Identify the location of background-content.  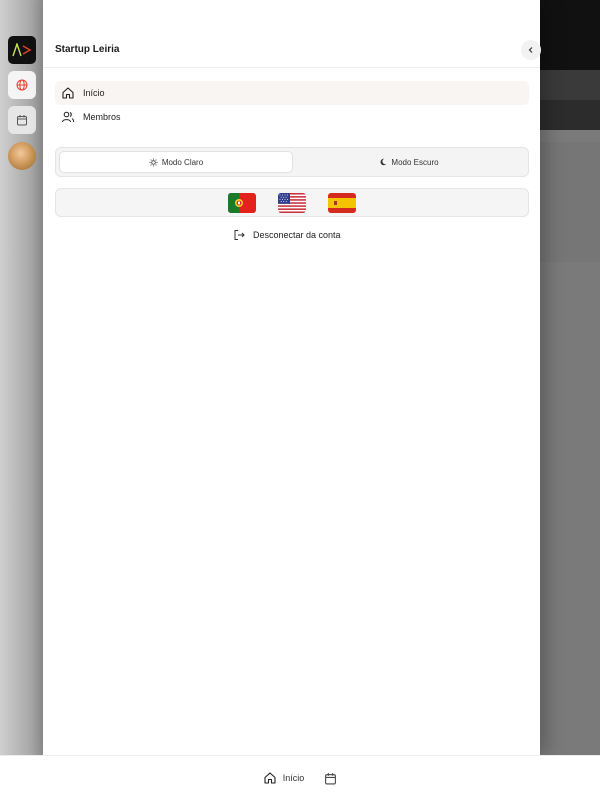
(570, 202).